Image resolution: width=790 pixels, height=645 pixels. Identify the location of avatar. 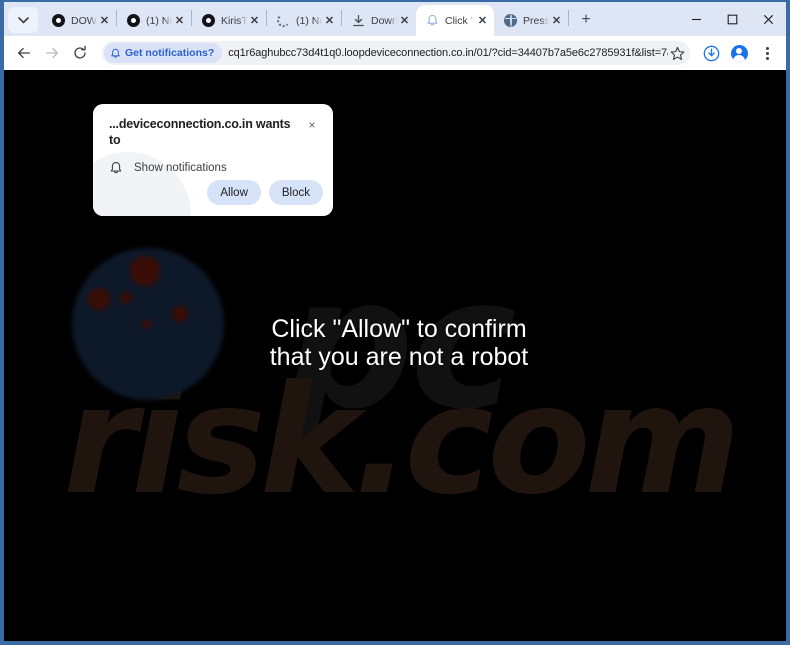
(739, 53).